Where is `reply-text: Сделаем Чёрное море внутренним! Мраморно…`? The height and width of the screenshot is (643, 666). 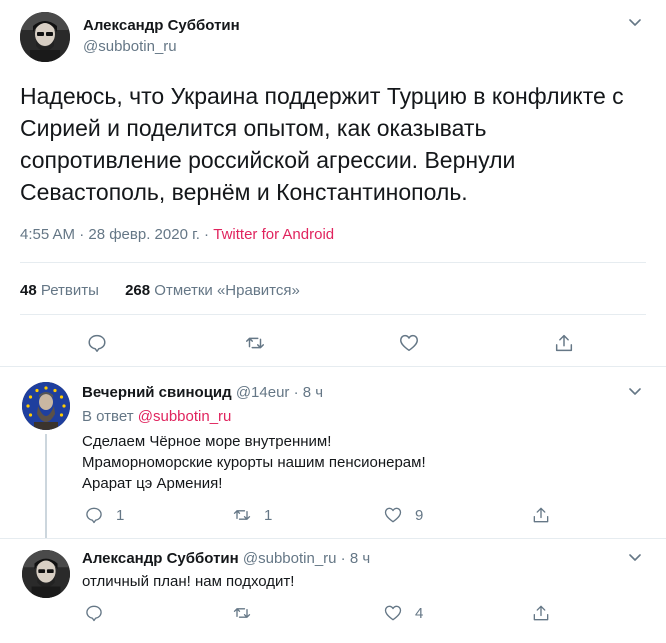
reply-text: Сделаем Чёрное море внутренним! Мраморно… is located at coordinates (254, 462).